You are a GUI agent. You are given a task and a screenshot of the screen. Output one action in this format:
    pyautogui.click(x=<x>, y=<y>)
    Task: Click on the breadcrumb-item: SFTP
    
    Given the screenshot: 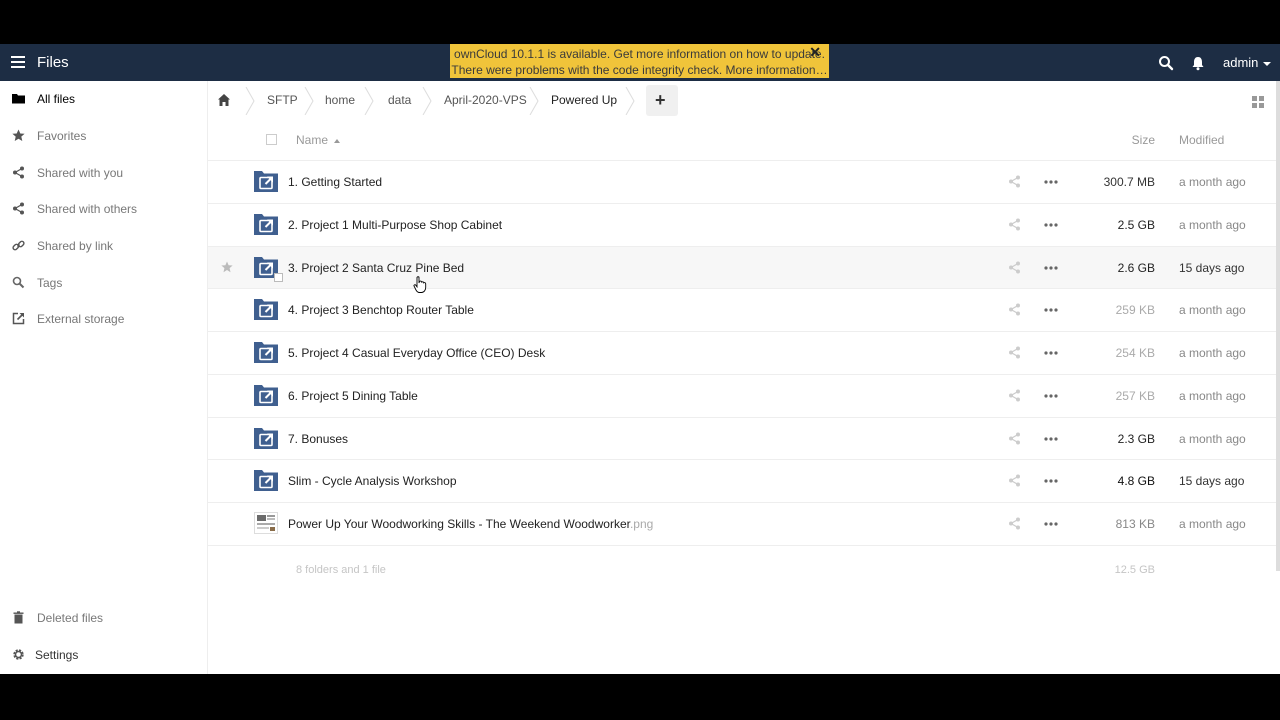 What is the action you would take?
    pyautogui.click(x=282, y=100)
    